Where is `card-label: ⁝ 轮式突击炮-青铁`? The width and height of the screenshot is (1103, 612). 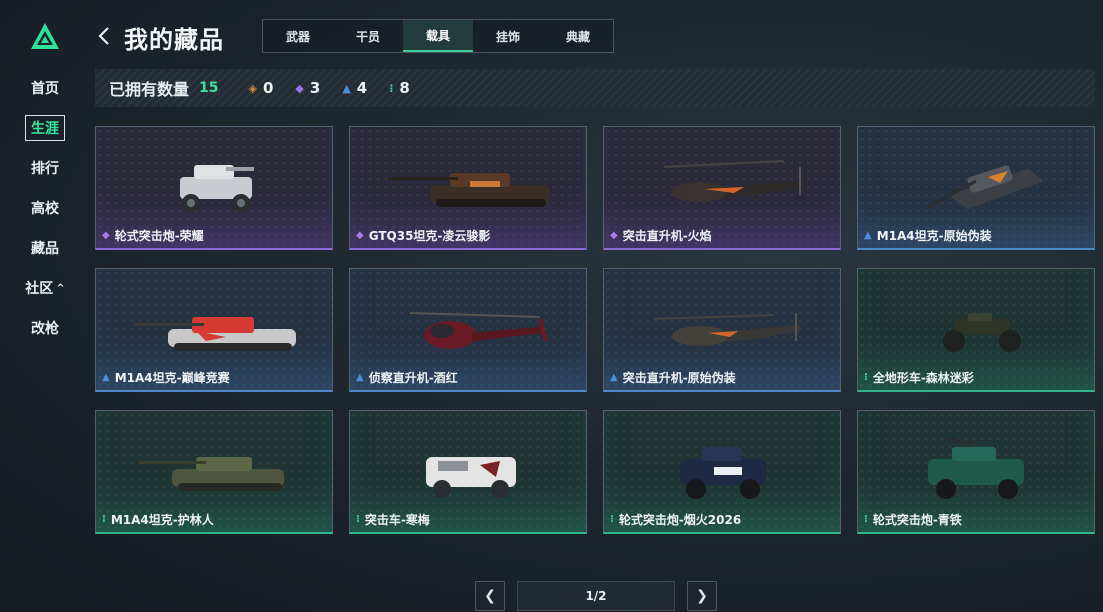 card-label: ⁝ 轮式突击炮-青铁 is located at coordinates (913, 519).